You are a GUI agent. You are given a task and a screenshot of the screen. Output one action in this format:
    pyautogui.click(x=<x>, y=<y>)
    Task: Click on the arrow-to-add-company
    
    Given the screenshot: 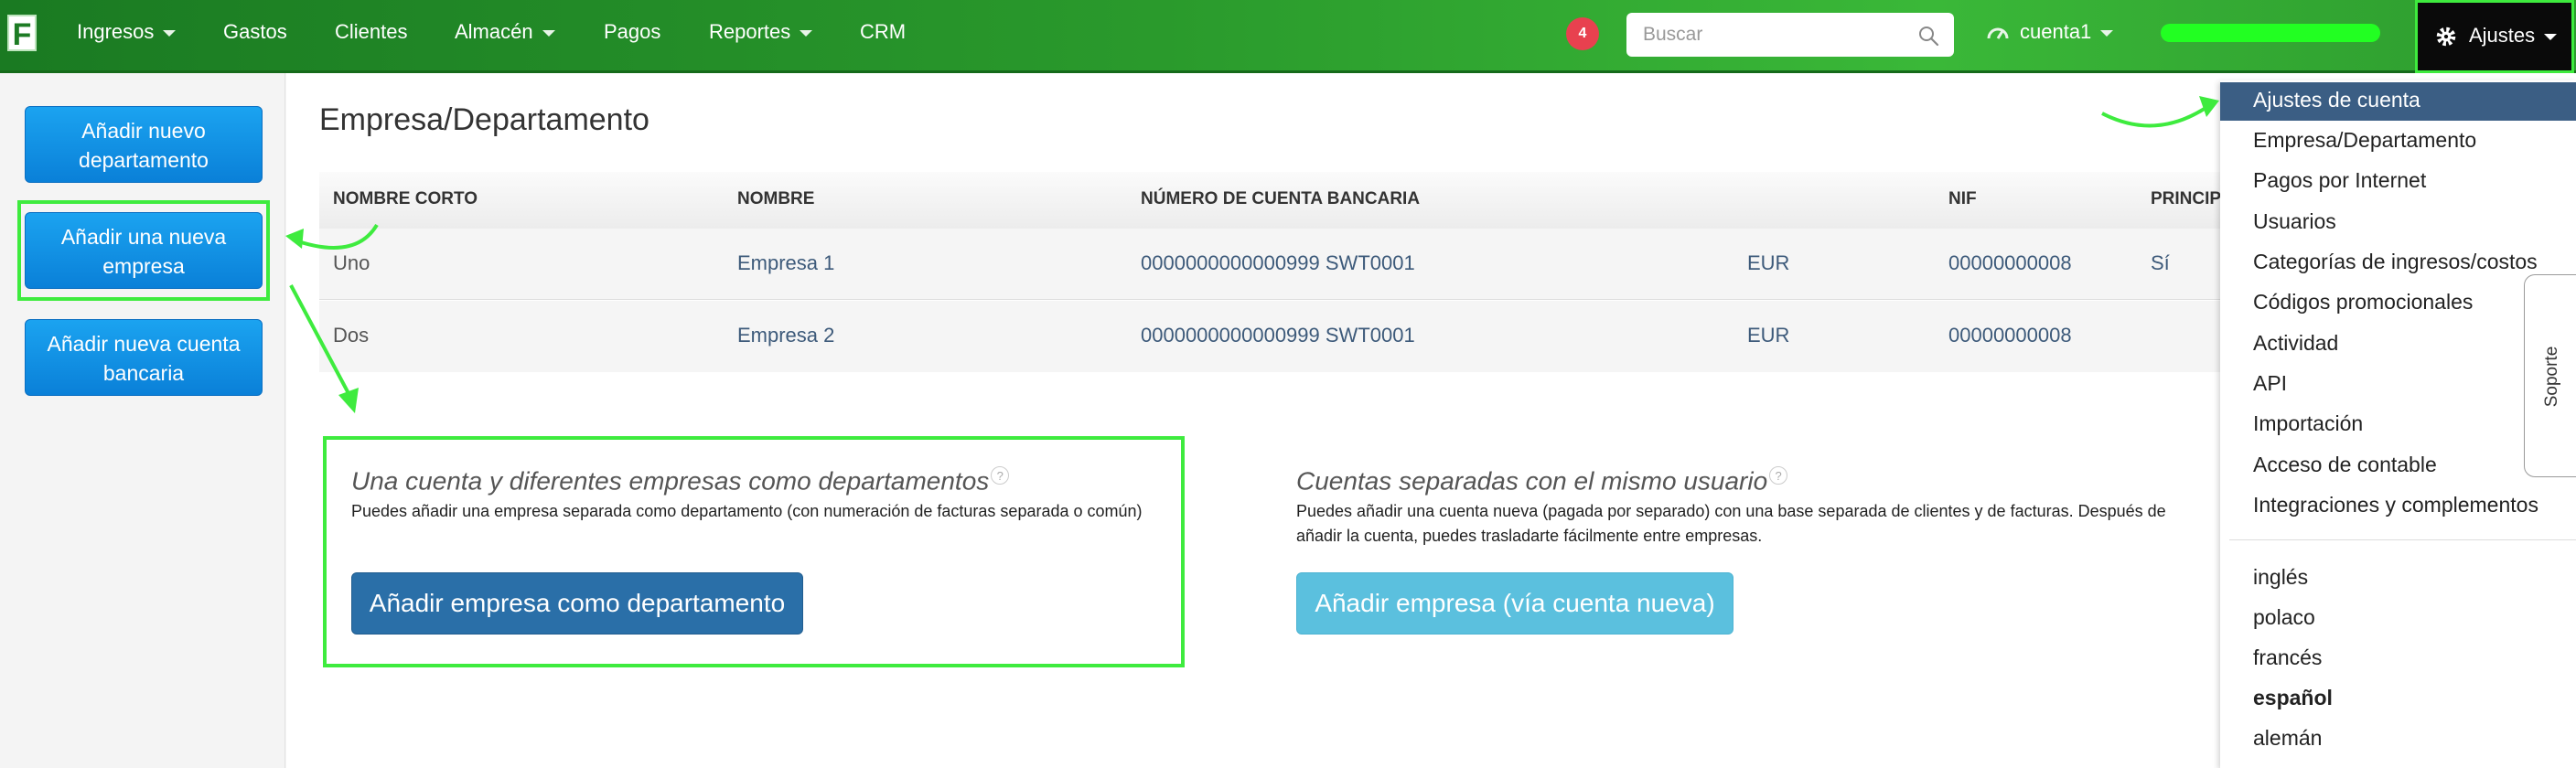 What is the action you would take?
    pyautogui.click(x=335, y=236)
    